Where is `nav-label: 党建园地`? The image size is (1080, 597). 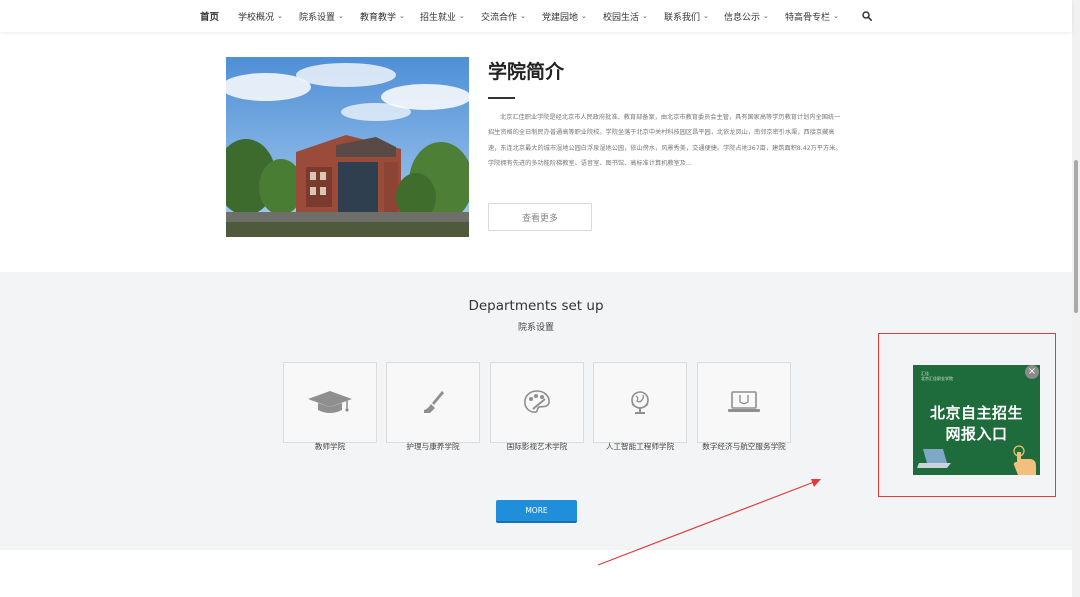
nav-label: 党建园地 is located at coordinates (560, 17).